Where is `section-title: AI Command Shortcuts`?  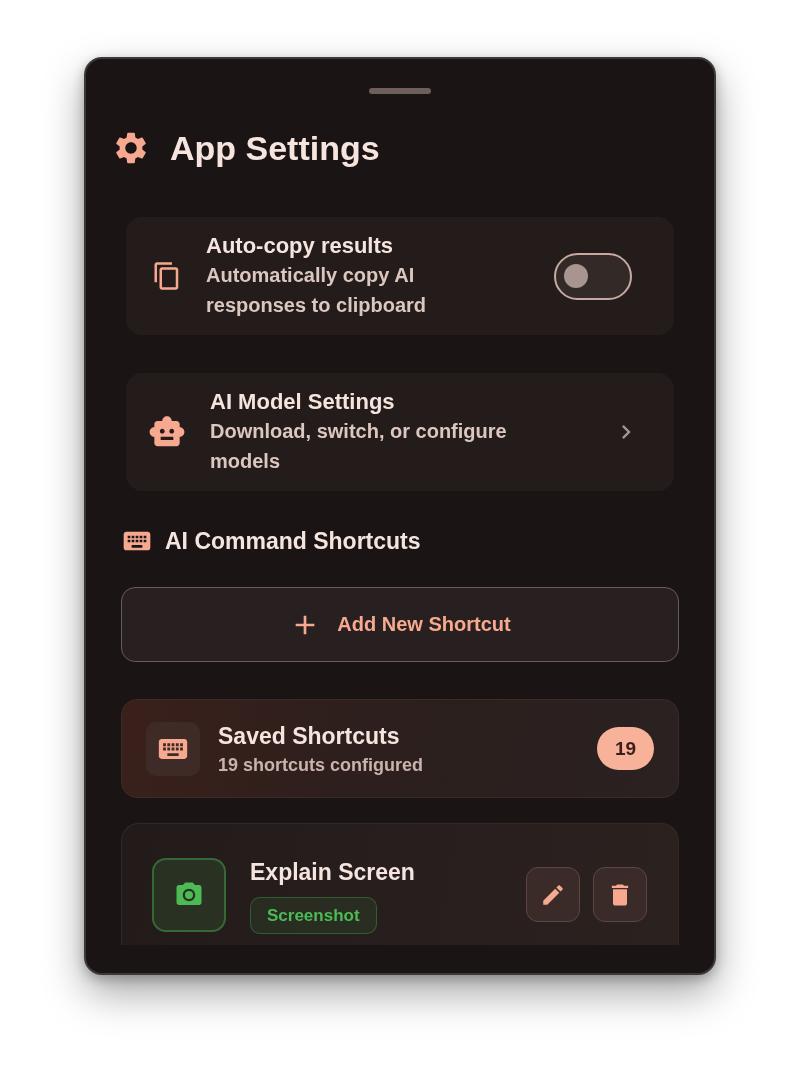
section-title: AI Command Shortcuts is located at coordinates (293, 541).